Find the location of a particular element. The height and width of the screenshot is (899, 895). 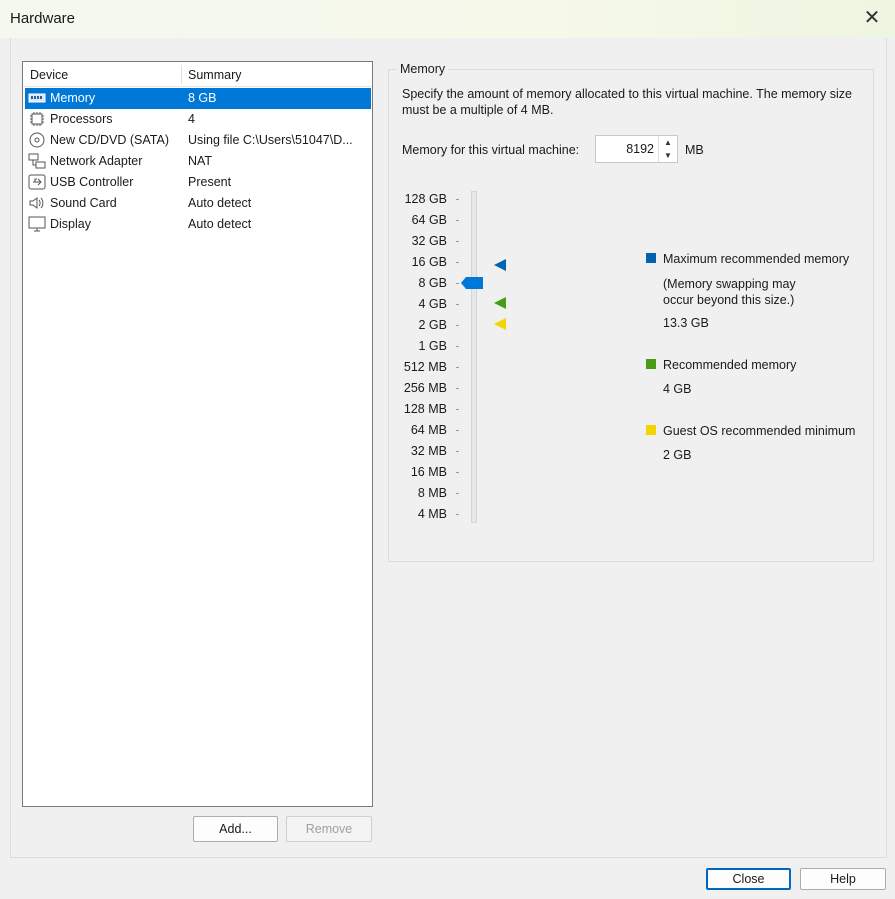

legend-recommended-value: 4 GB is located at coordinates (677, 389).